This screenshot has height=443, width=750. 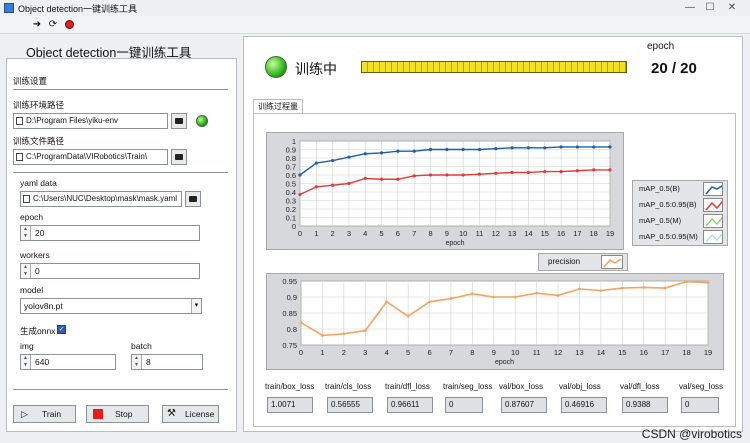 What do you see at coordinates (53, 25) in the screenshot?
I see `run-continuous-icon: ⟳` at bounding box center [53, 25].